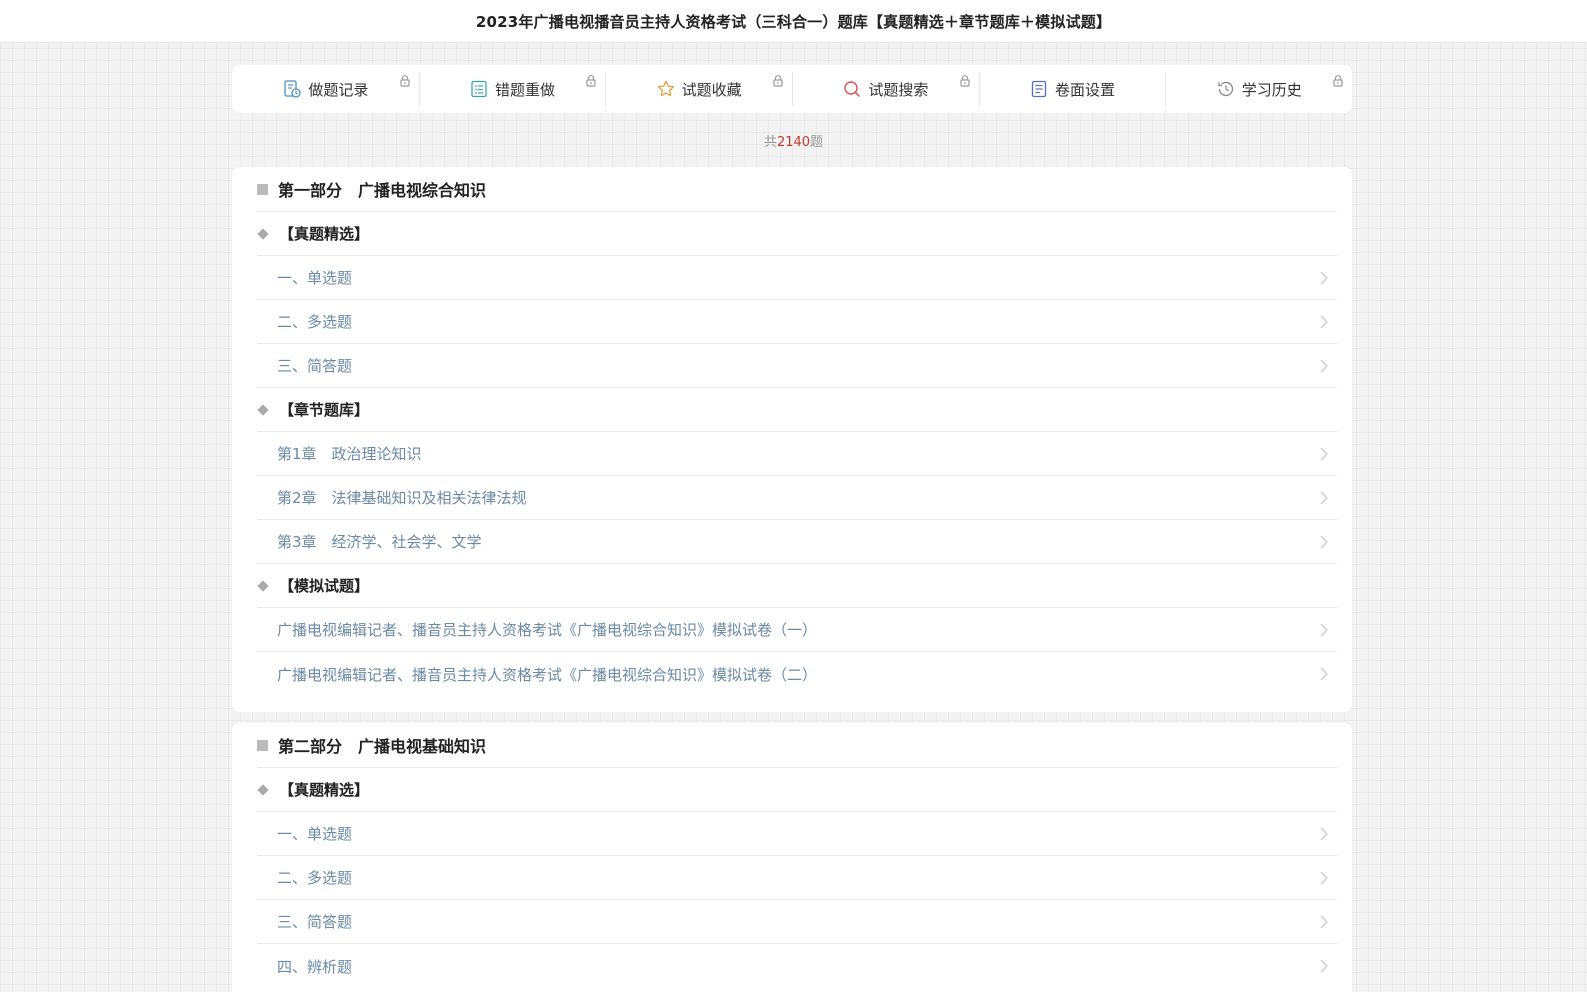 Image resolution: width=1587 pixels, height=992 pixels. I want to click on tool-favorites: 试题收藏, so click(698, 89).